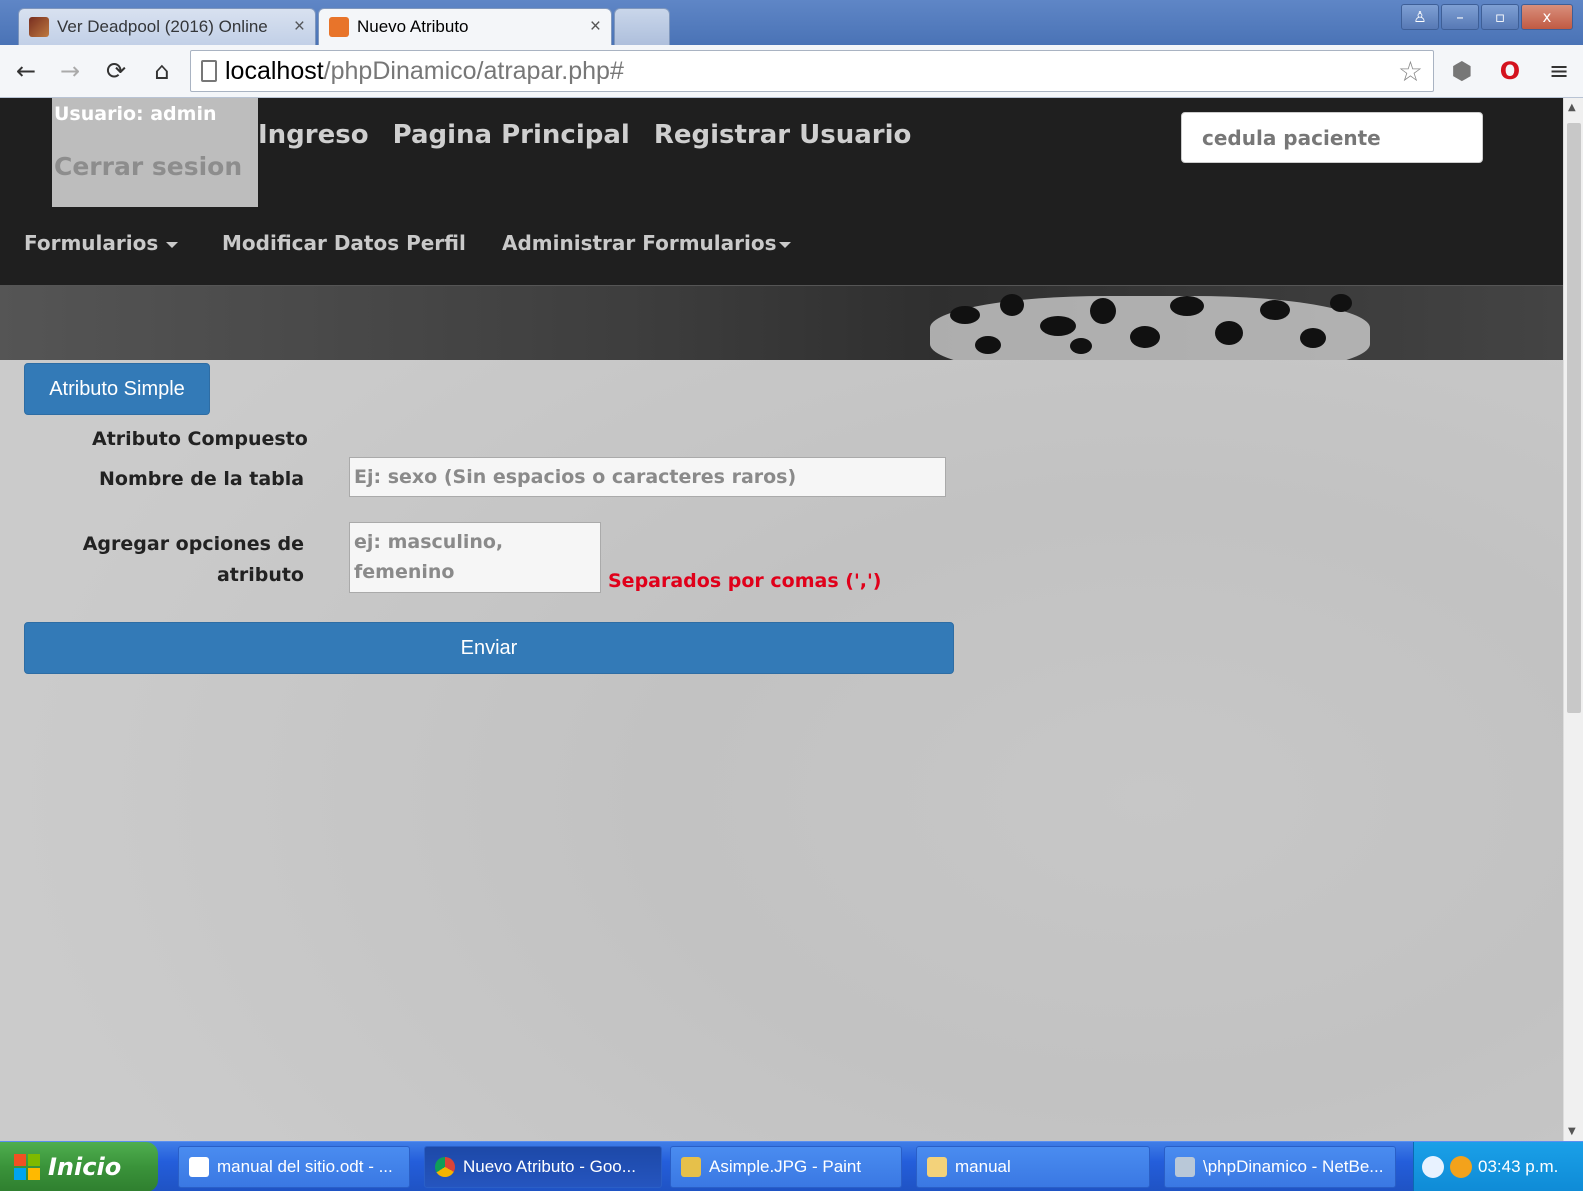 This screenshot has width=1583, height=1191. I want to click on tab-title: Nuevo Atributo, so click(413, 26).